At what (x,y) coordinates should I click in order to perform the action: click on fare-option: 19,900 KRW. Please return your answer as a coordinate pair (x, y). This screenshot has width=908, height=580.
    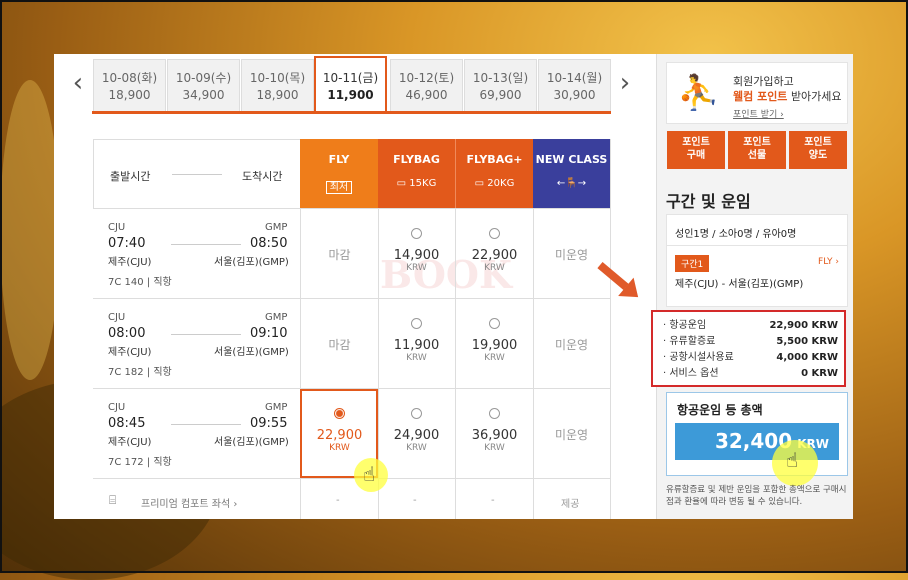
    Looking at the image, I should click on (494, 340).